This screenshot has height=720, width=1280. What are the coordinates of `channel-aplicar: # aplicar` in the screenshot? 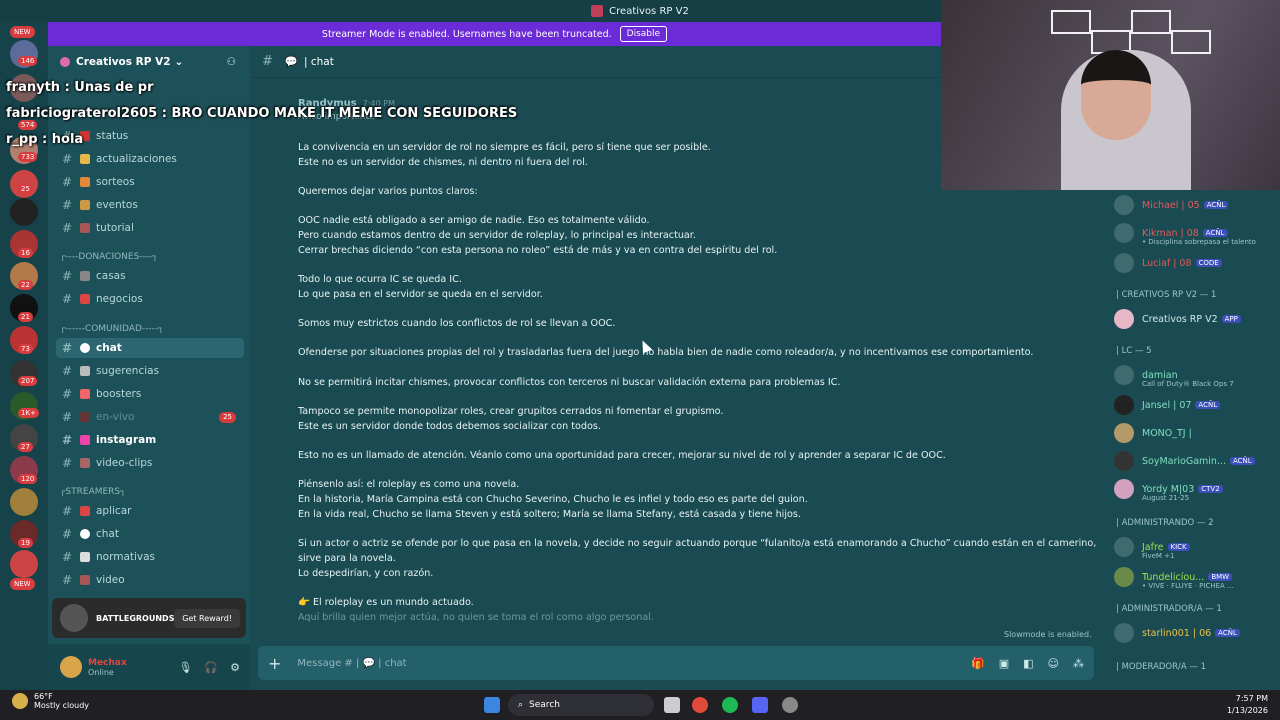 It's located at (150, 511).